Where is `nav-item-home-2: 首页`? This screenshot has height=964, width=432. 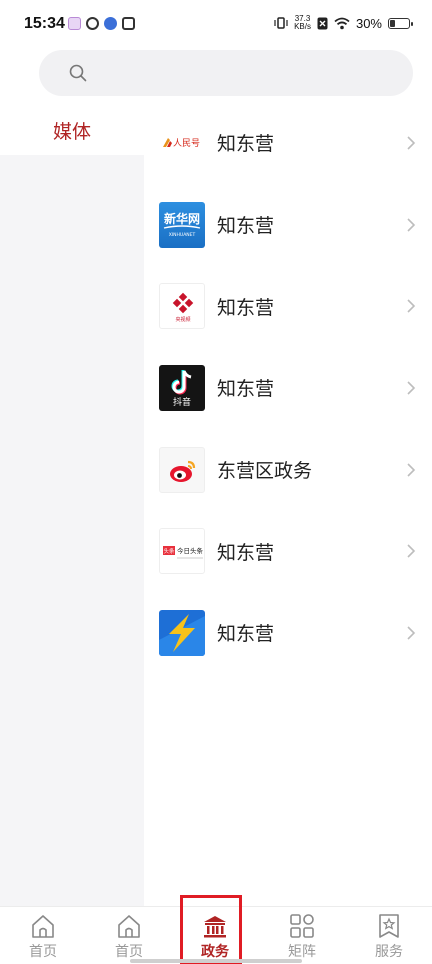 nav-item-home-2: 首页 is located at coordinates (129, 935).